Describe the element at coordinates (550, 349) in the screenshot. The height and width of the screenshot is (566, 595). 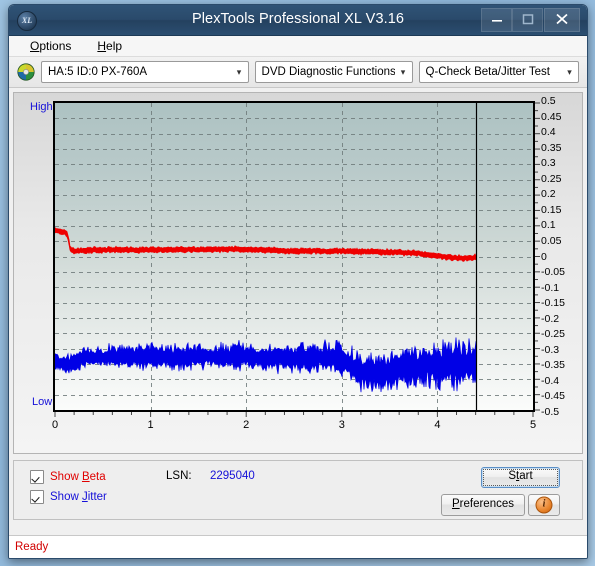
I see `y-tick-label: -0.3` at that location.